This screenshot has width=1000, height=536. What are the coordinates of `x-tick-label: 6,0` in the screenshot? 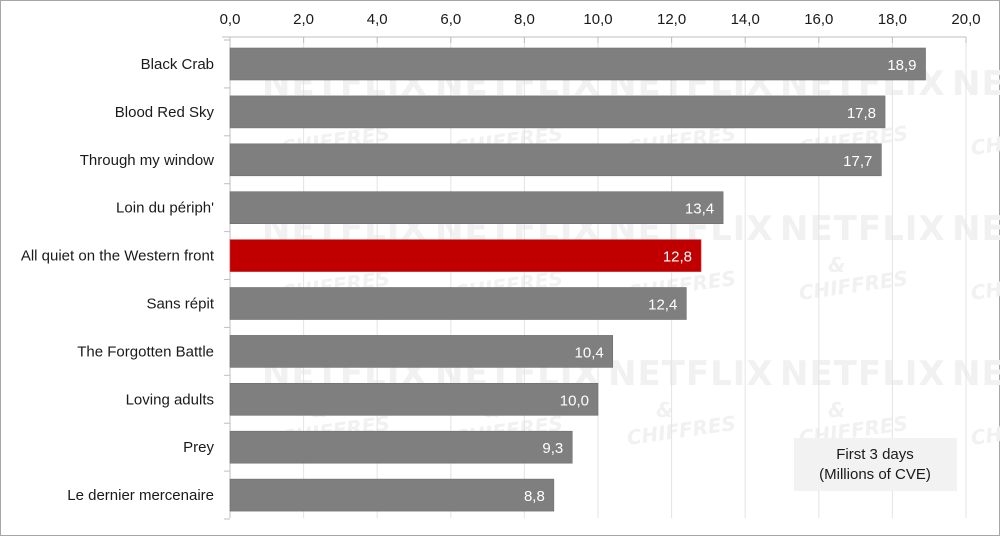 It's located at (450, 19).